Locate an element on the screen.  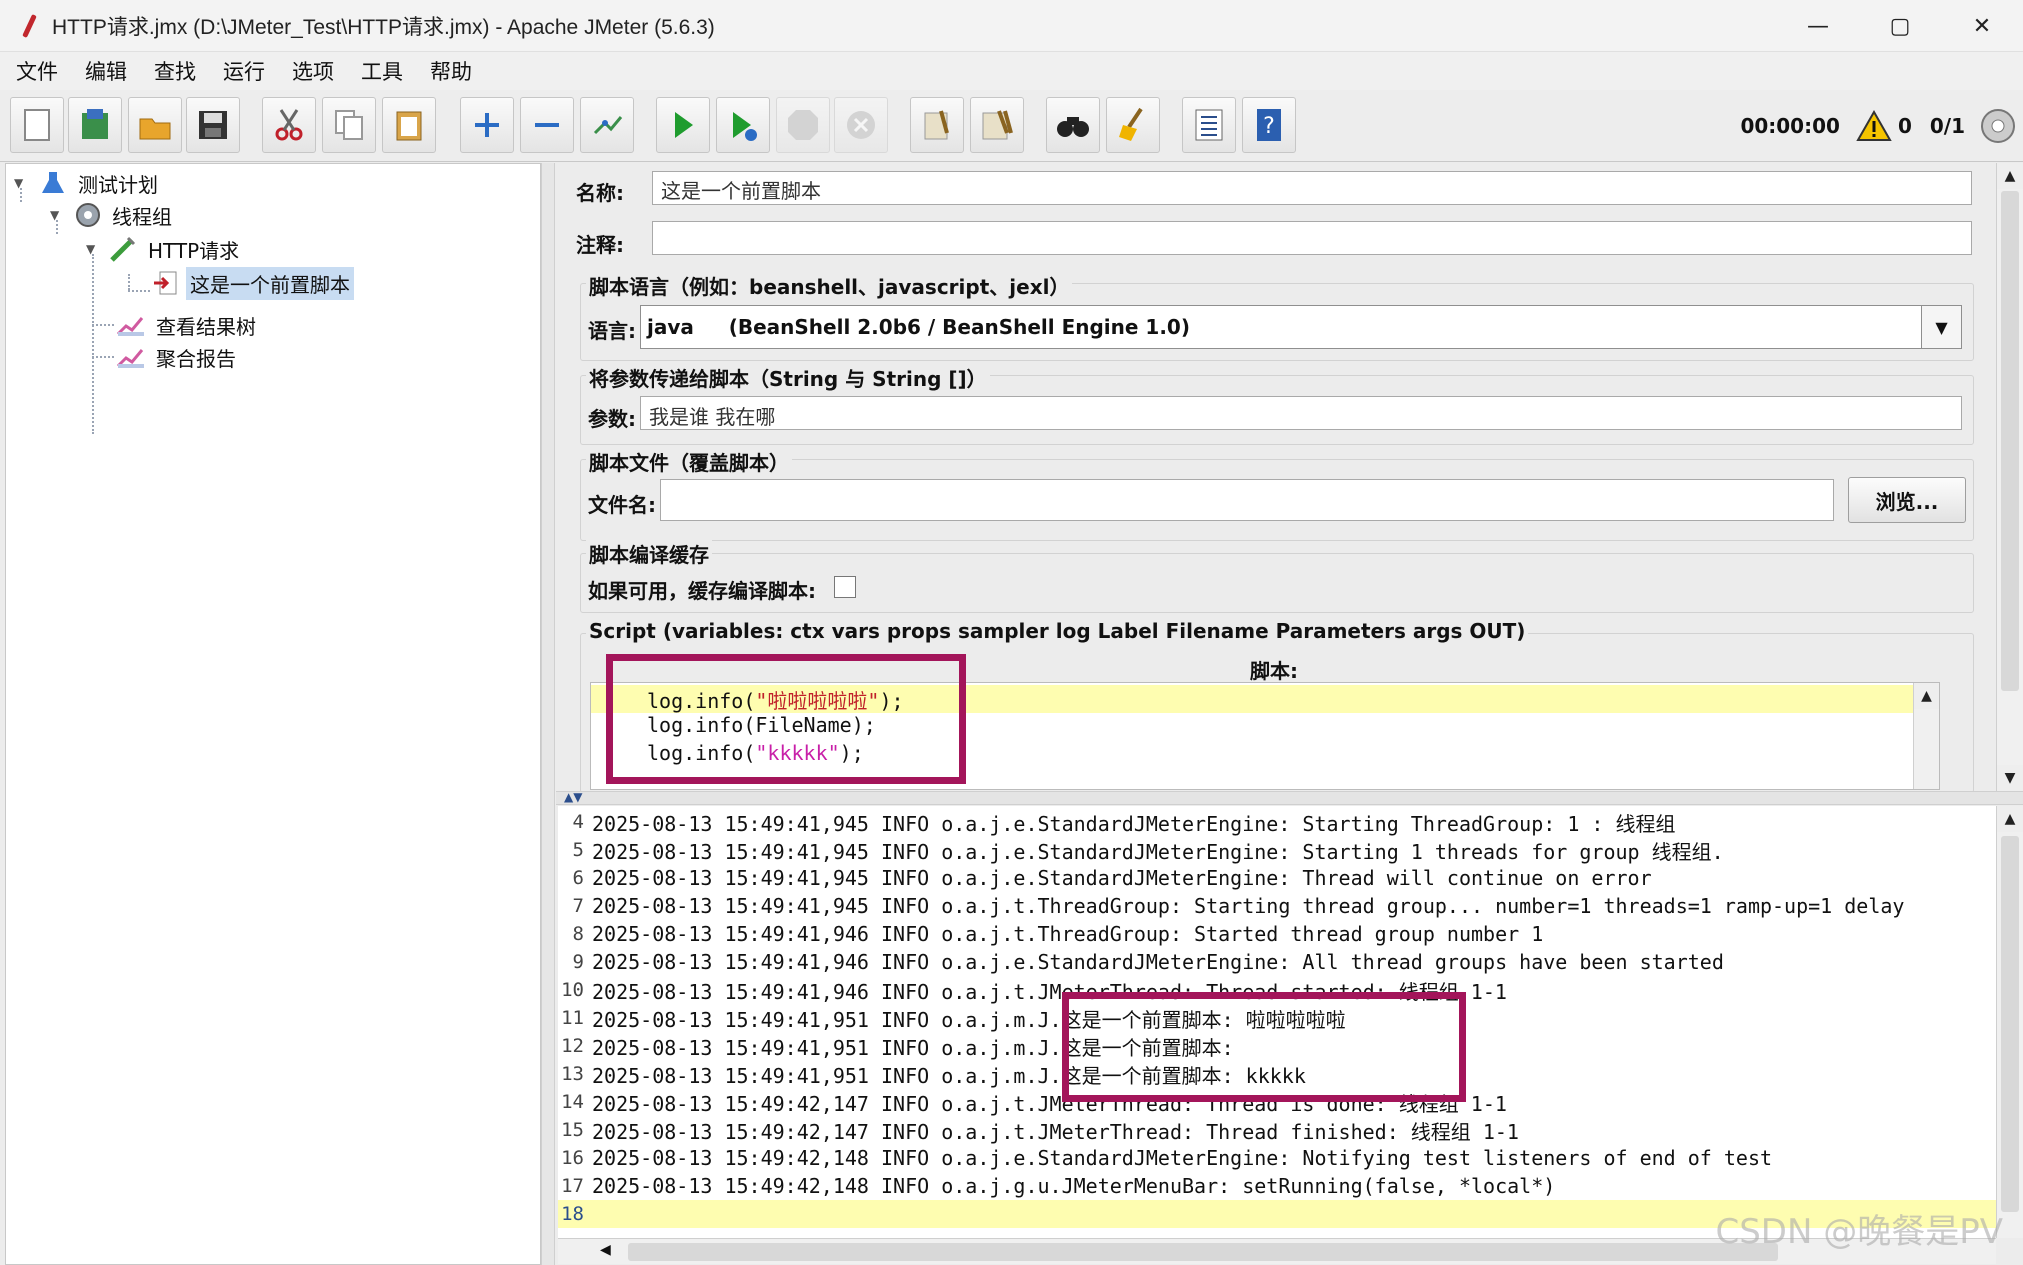
cache-checkbox is located at coordinates (845, 587).